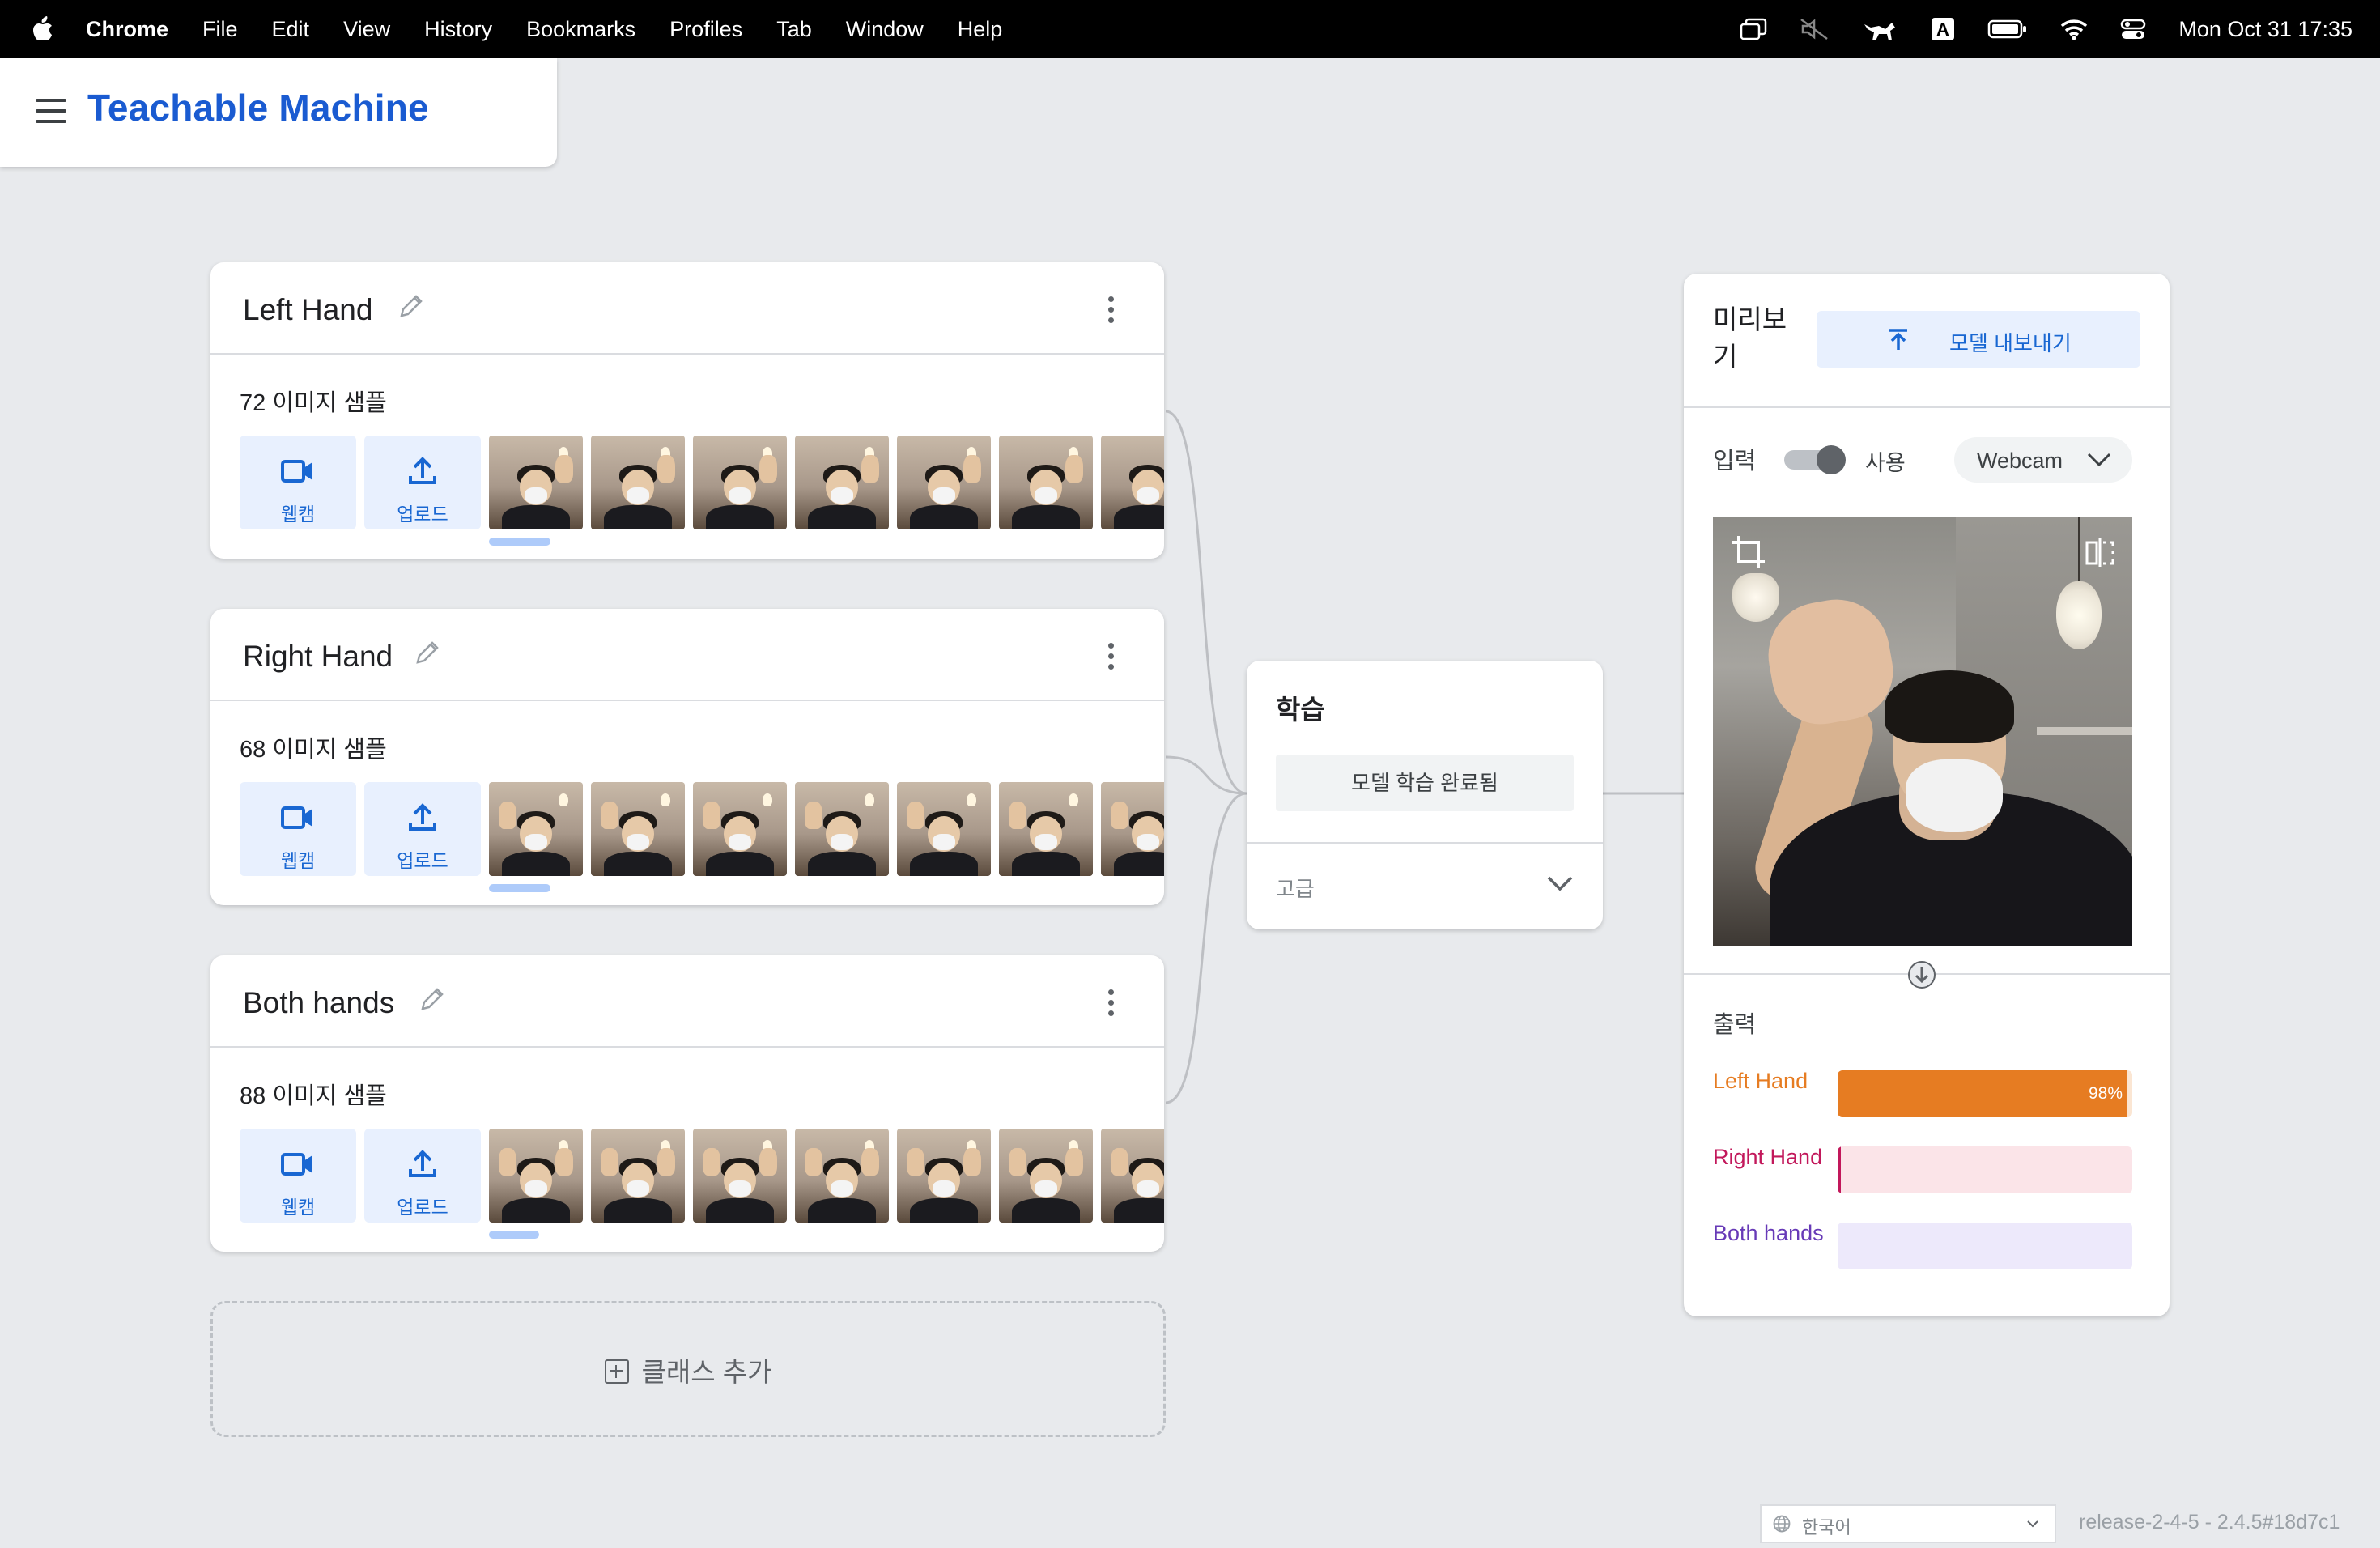  Describe the element at coordinates (2133, 29) in the screenshot. I see `control-center-icon` at that location.